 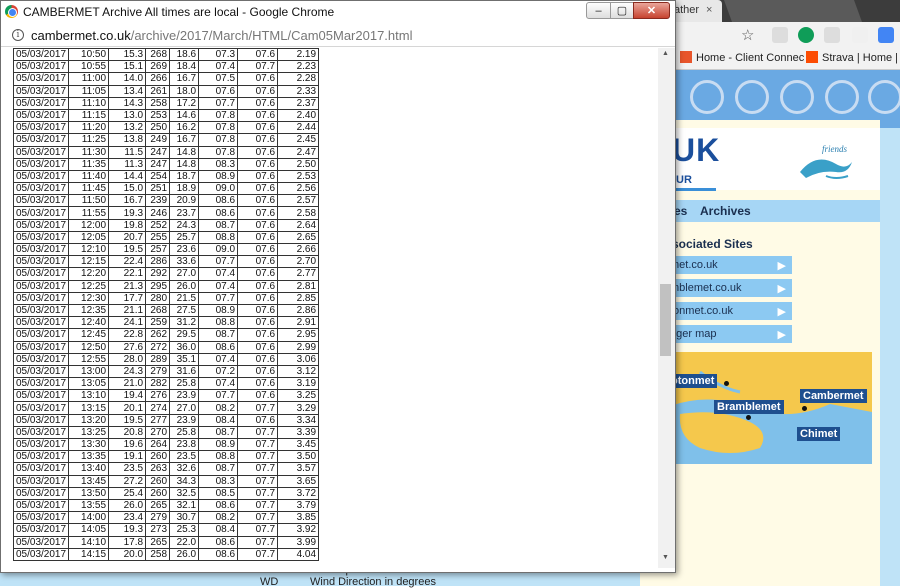 What do you see at coordinates (651, 10) in the screenshot?
I see `close-button: ✕` at bounding box center [651, 10].